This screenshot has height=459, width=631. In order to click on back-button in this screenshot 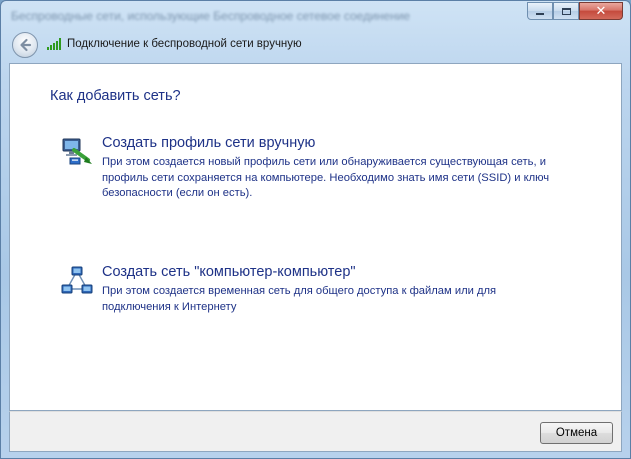, I will do `click(25, 45)`.